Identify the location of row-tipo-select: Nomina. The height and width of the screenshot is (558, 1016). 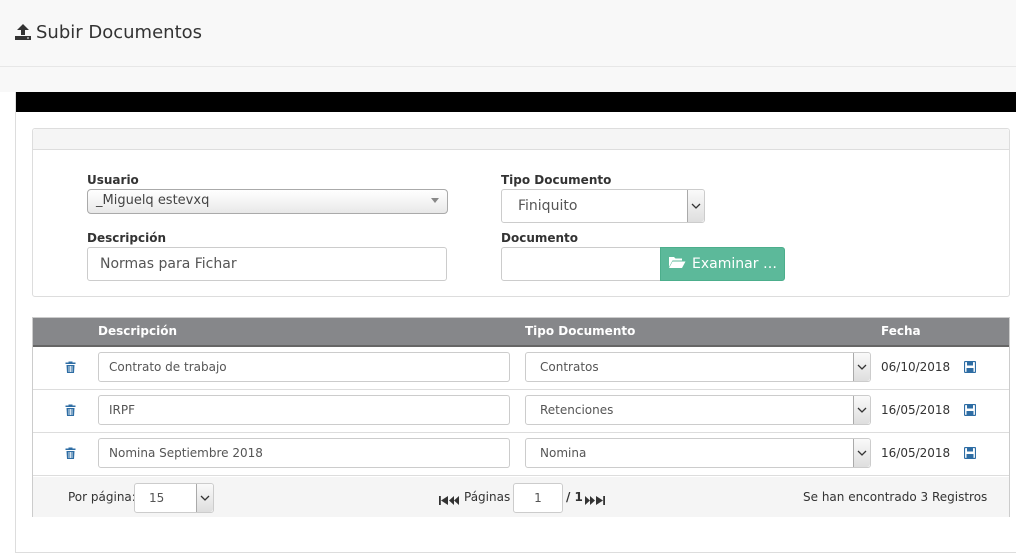
(698, 453).